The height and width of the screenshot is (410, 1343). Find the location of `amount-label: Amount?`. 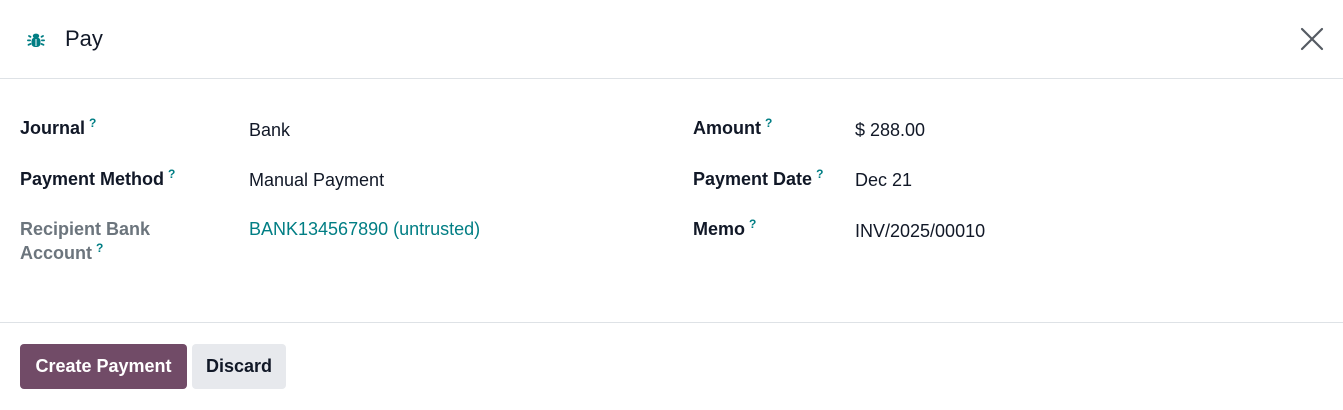

amount-label: Amount? is located at coordinates (732, 128).